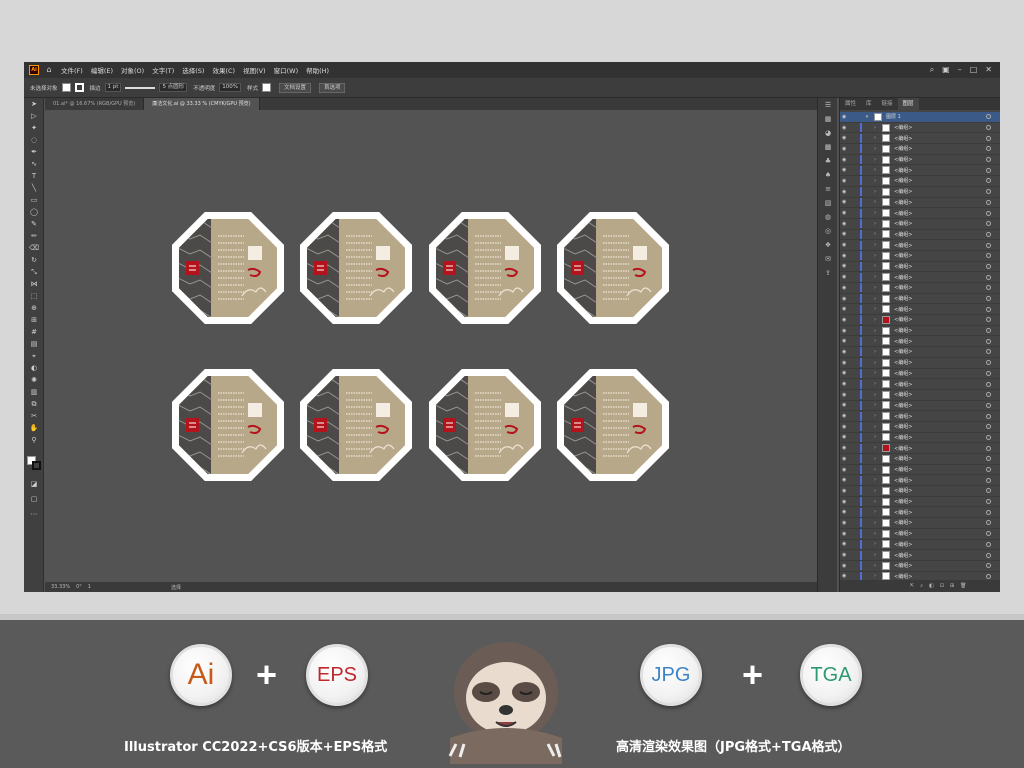 The height and width of the screenshot is (768, 1024). I want to click on zoom-tool-icon: ⚲, so click(34, 440).